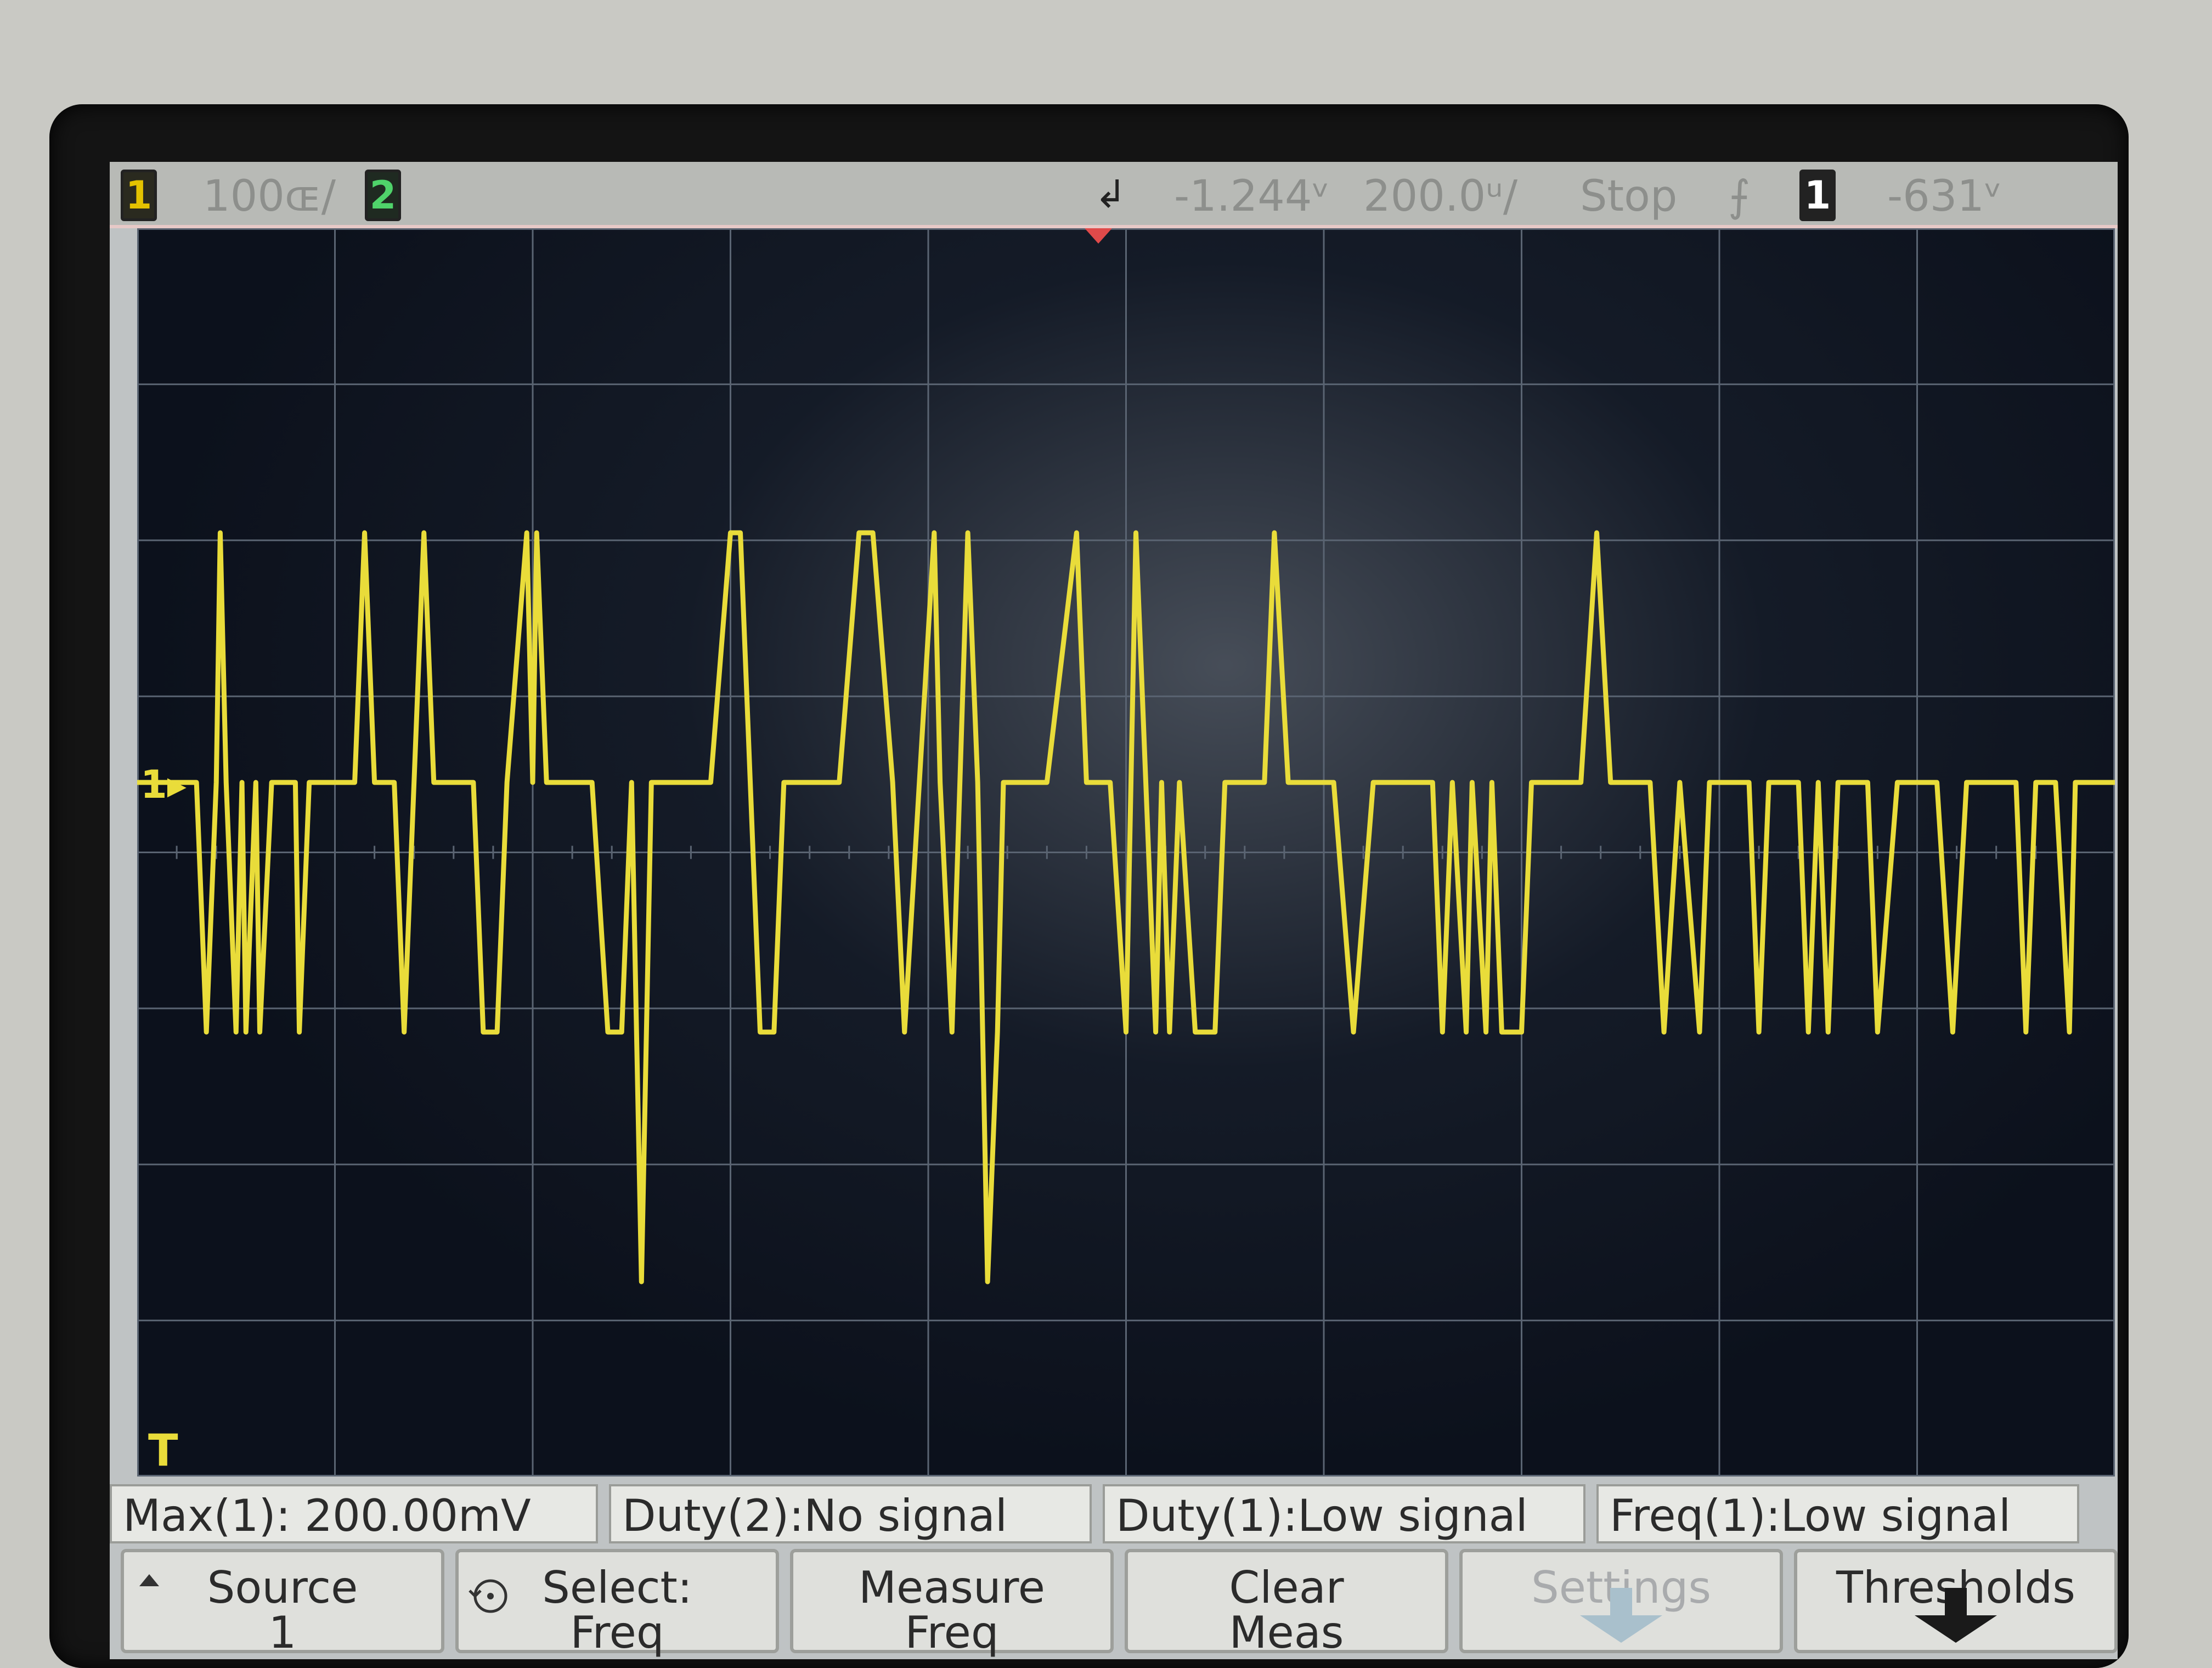 The width and height of the screenshot is (2212, 1668). What do you see at coordinates (139, 195) in the screenshot?
I see `channel-1-badge: 1` at bounding box center [139, 195].